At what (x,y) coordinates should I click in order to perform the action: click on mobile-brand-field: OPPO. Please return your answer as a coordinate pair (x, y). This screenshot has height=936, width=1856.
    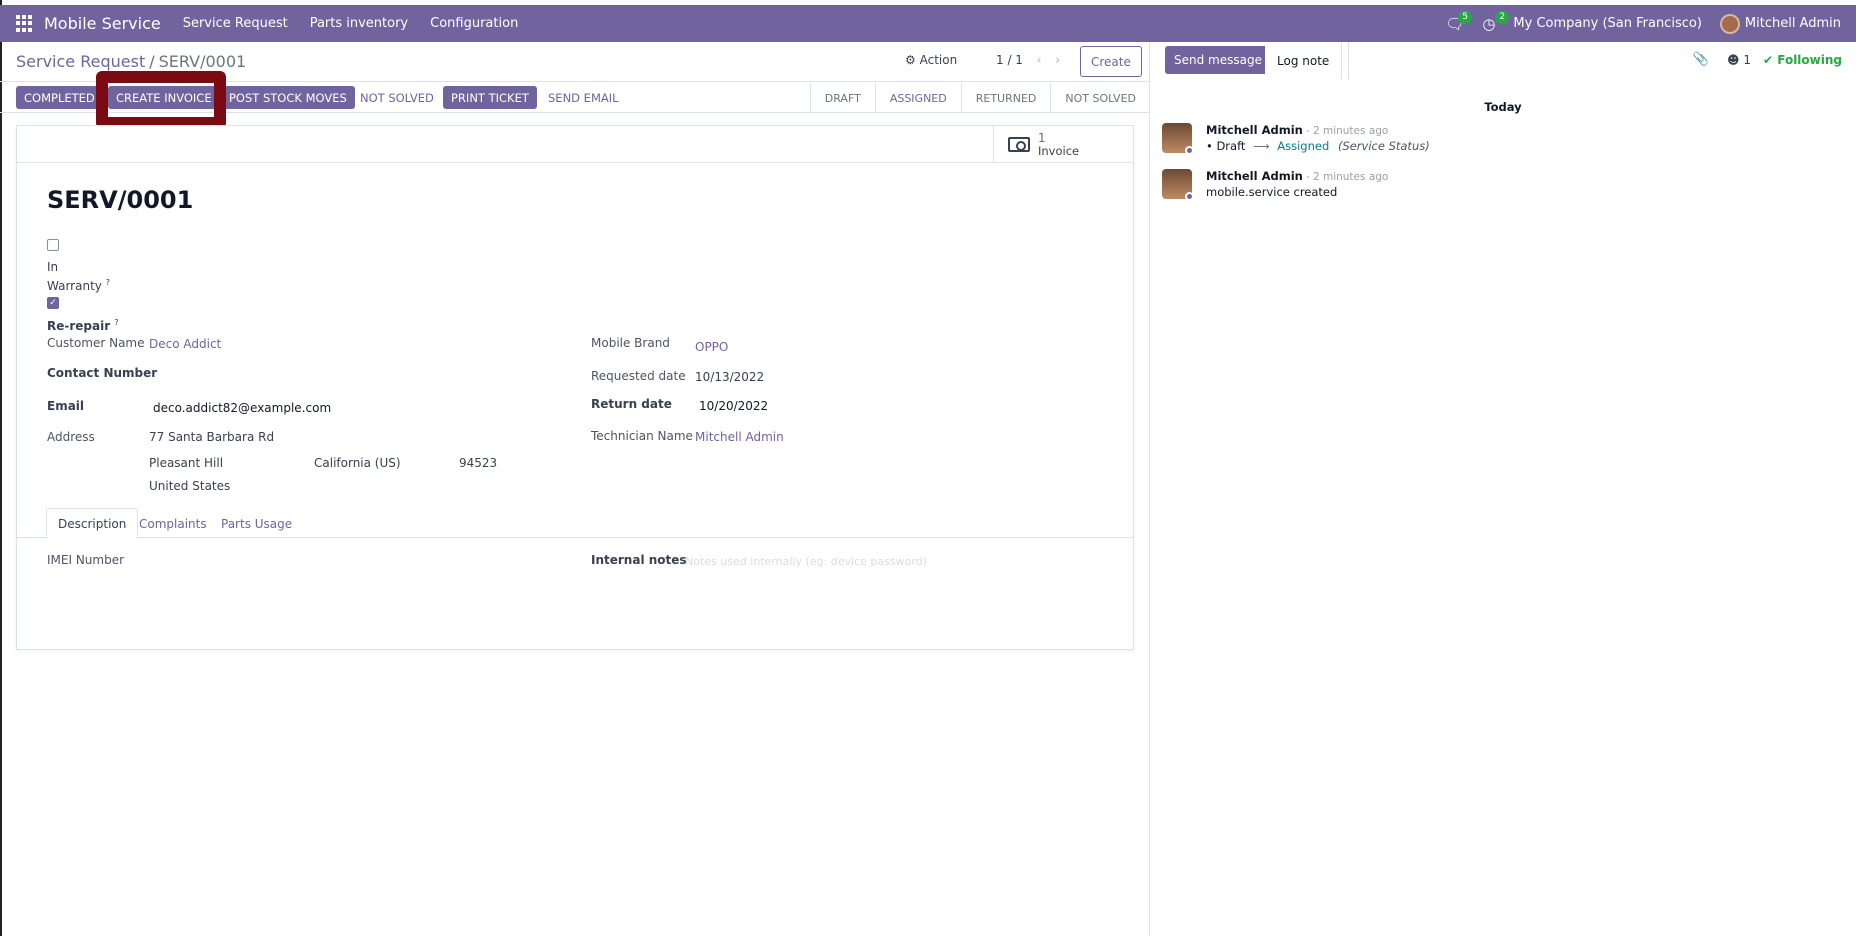
    Looking at the image, I should click on (711, 347).